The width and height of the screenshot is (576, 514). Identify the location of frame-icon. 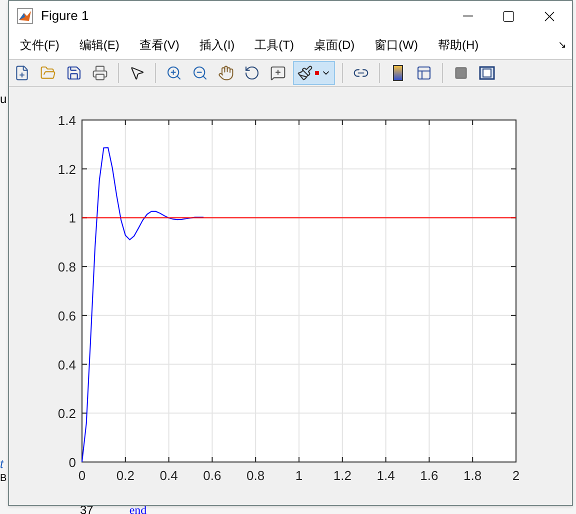
(487, 73).